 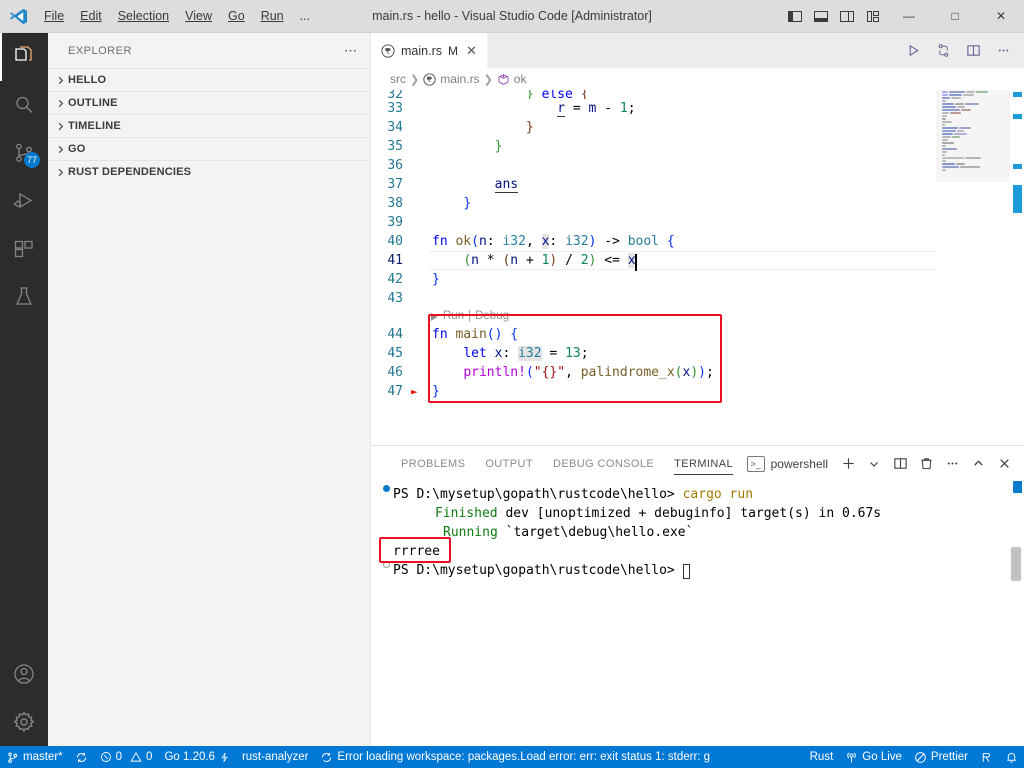 I want to click on status-notifications, so click(x=1011, y=757).